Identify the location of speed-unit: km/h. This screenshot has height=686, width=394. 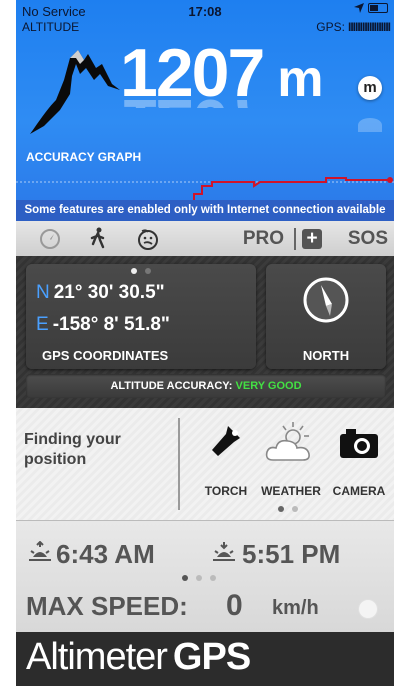
(295, 608).